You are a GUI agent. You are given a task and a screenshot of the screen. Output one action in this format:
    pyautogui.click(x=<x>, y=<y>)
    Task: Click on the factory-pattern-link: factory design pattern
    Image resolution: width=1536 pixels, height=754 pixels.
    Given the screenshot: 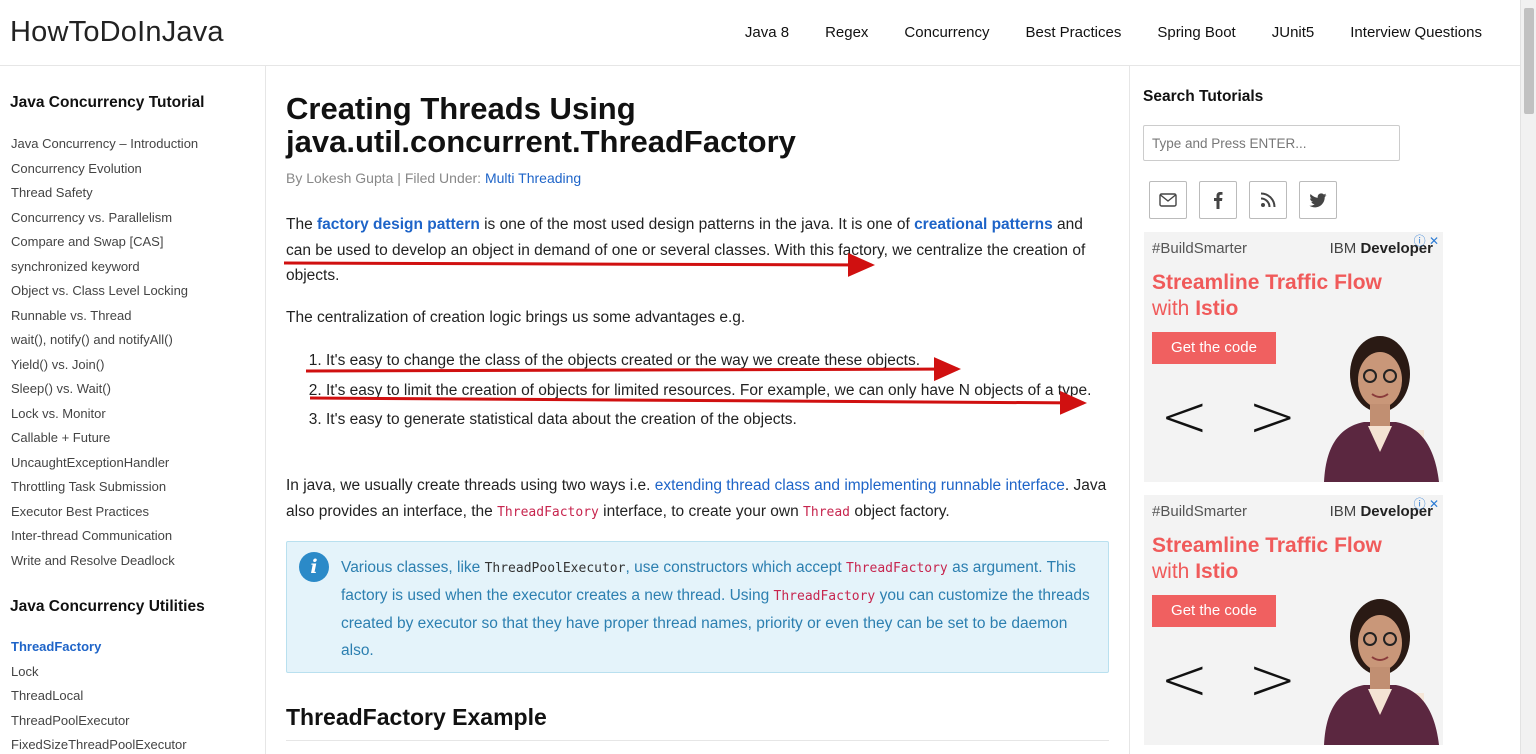 What is the action you would take?
    pyautogui.click(x=398, y=224)
    